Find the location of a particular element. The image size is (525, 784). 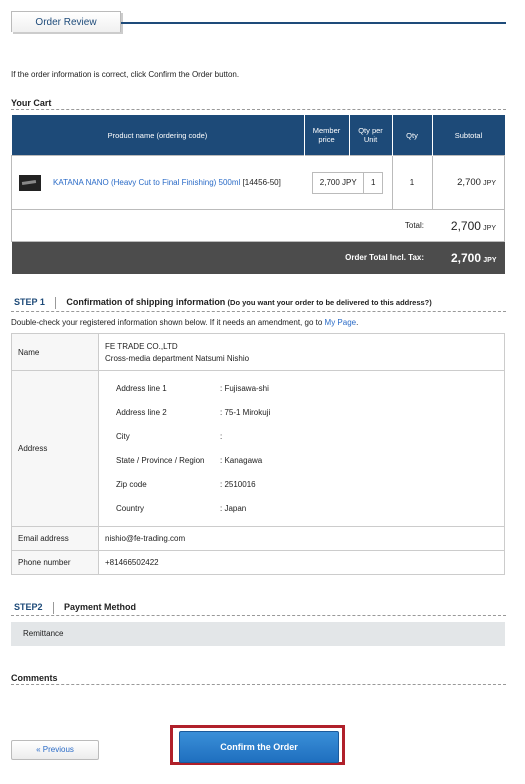

col-subtotal: Subtotal is located at coordinates (468, 135).